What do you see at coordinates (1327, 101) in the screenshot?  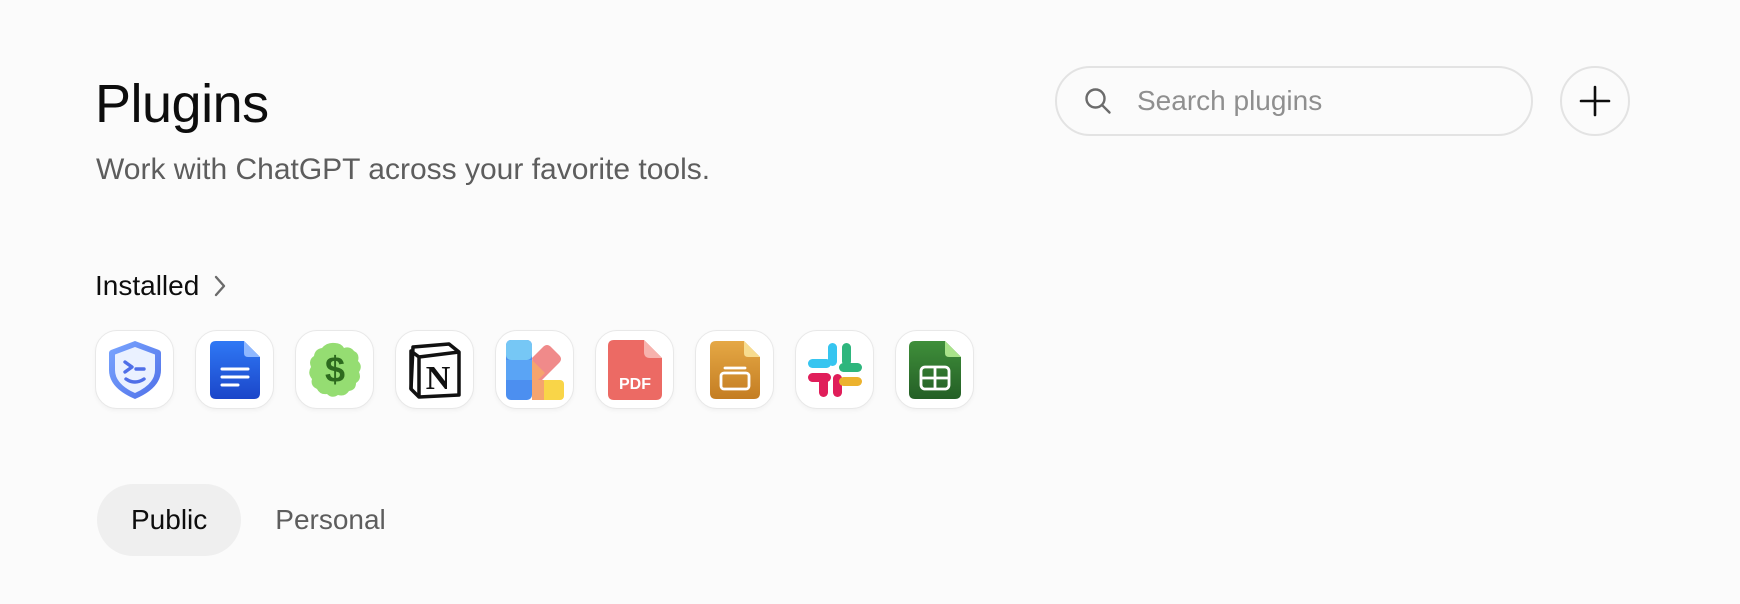 I see `search-input` at bounding box center [1327, 101].